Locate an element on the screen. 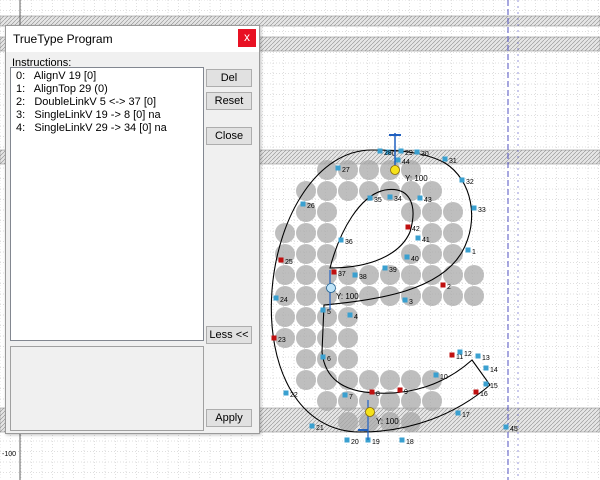 This screenshot has width=600, height=480. dialog-titlebar: TrueType Program x is located at coordinates (132, 39).